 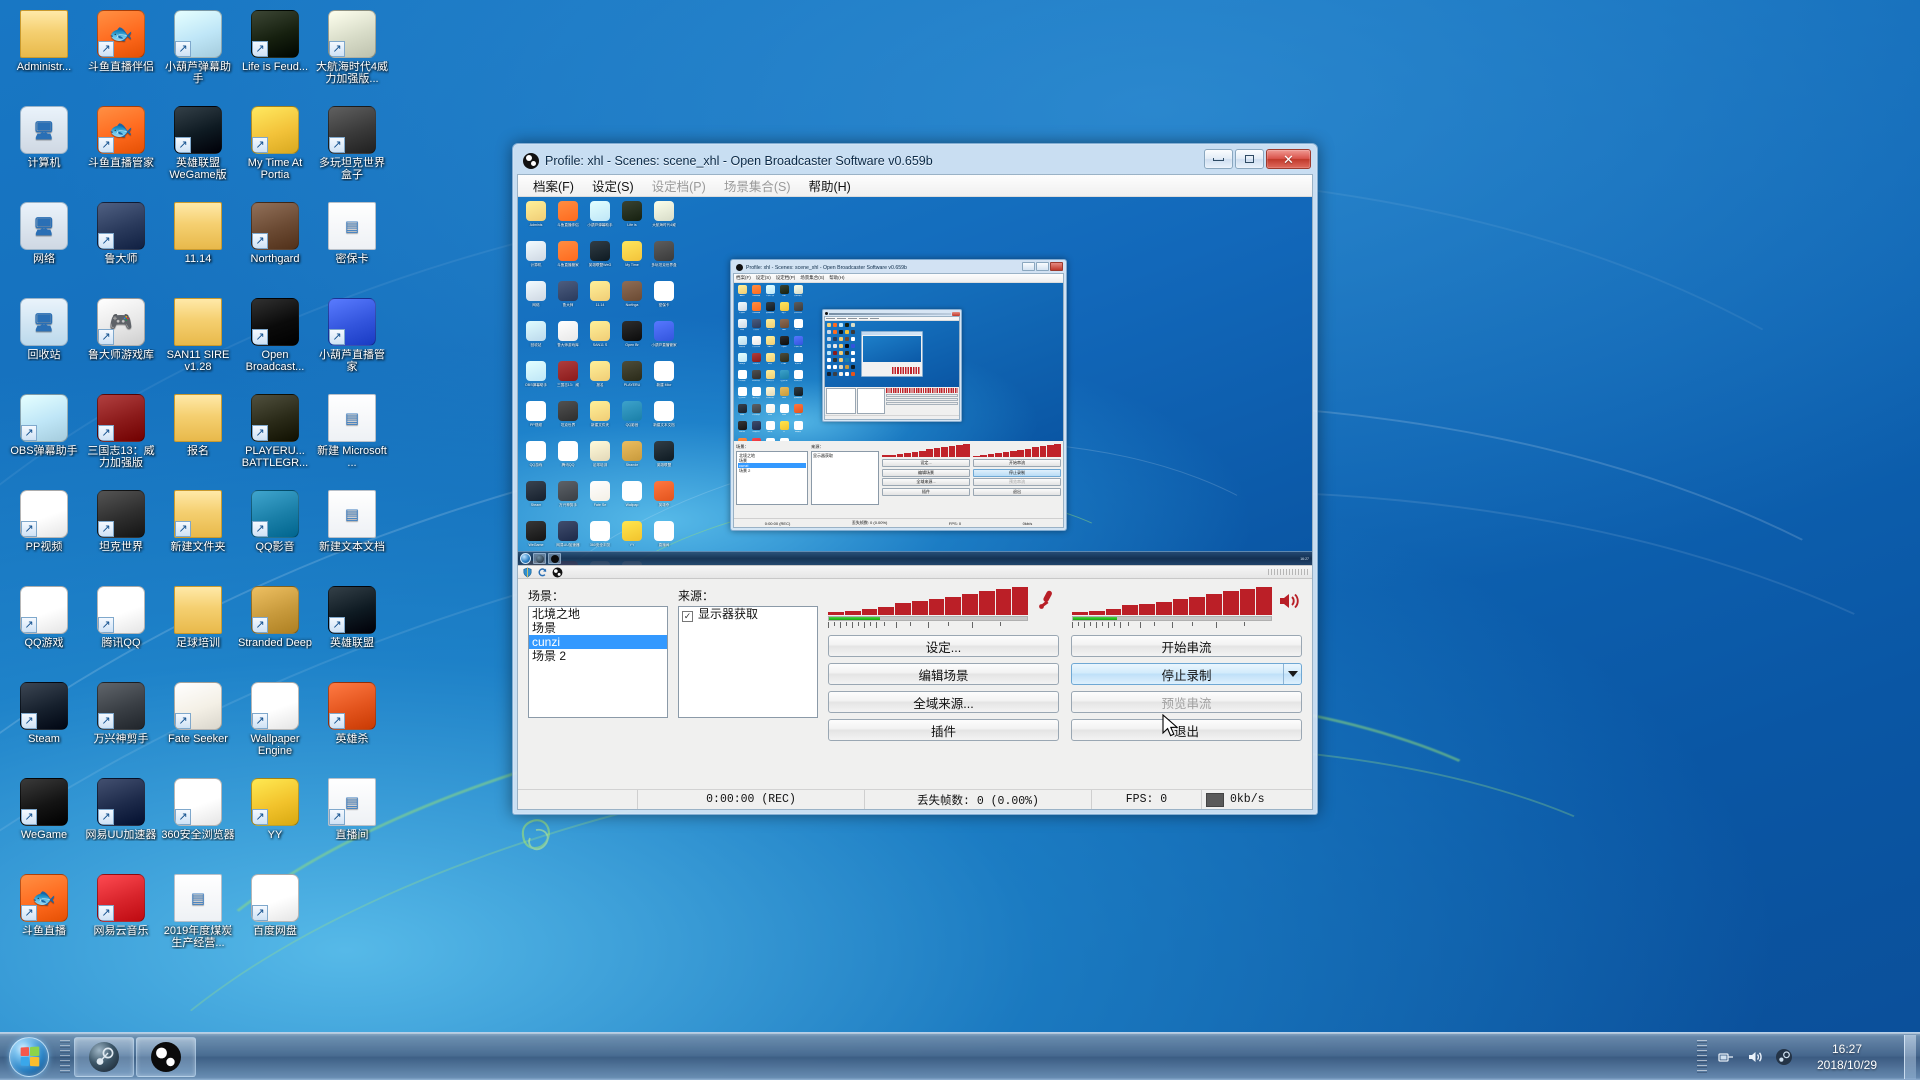 I want to click on clock: 16:27 2018/10/29, so click(x=1847, y=1057).